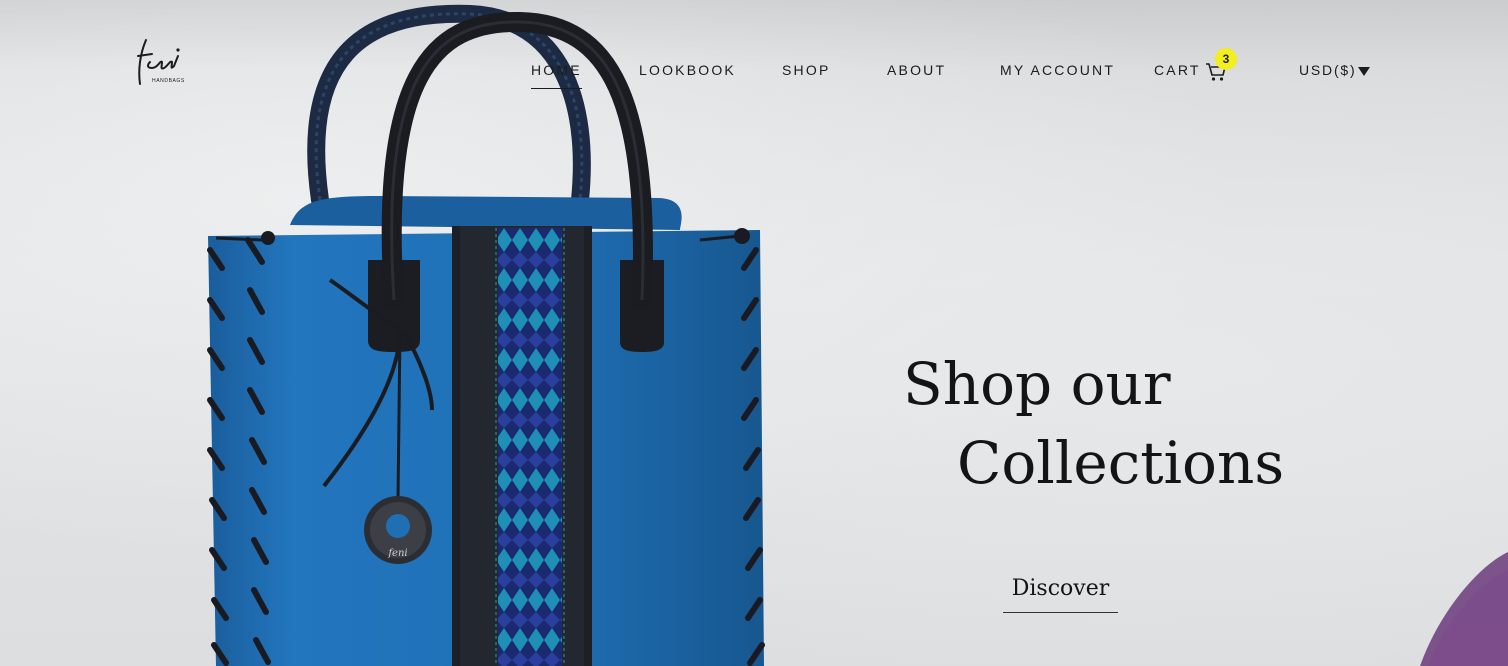 The height and width of the screenshot is (666, 1508). What do you see at coordinates (1121, 463) in the screenshot?
I see `hero-headline-line2: Collections` at bounding box center [1121, 463].